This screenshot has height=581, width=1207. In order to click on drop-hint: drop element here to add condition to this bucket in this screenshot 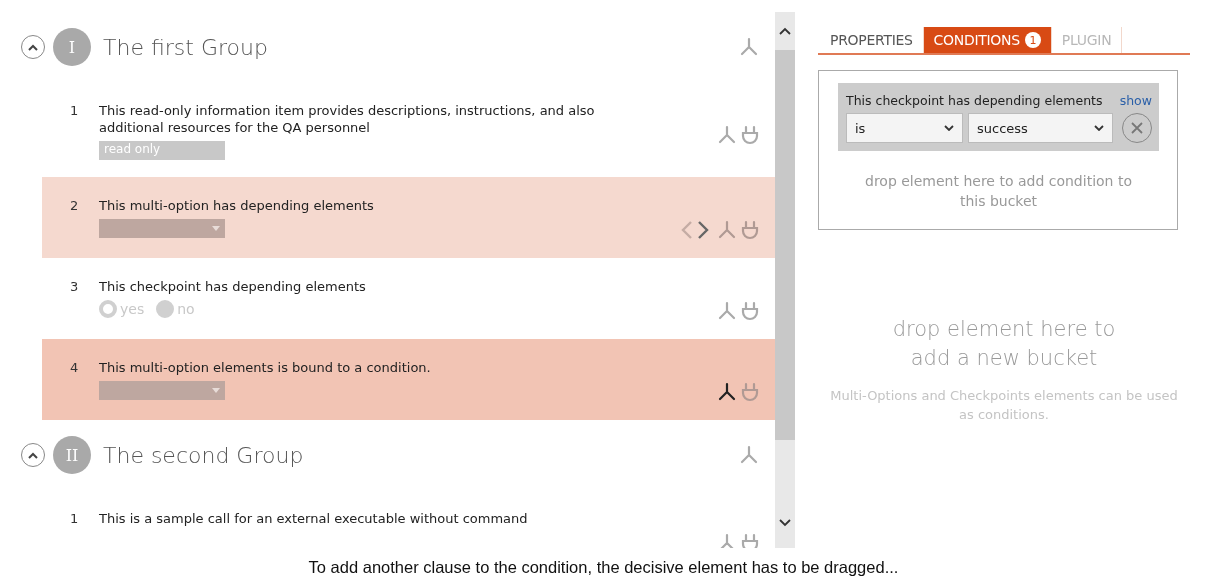, I will do `click(998, 191)`.